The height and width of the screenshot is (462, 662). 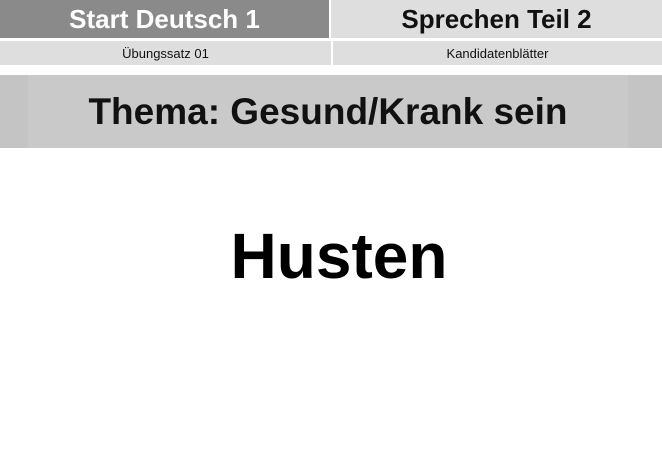 I want to click on header-row: Start Deutsch 1 Sprechen Teil 2, so click(x=331, y=19).